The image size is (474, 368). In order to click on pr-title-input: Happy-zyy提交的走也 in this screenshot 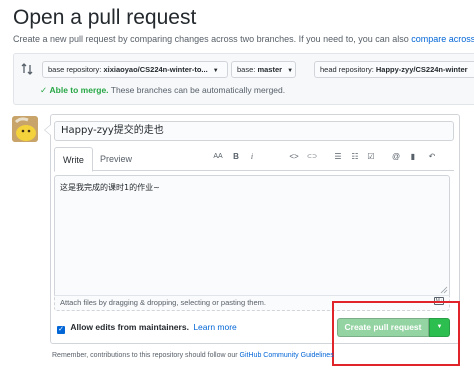, I will do `click(254, 131)`.